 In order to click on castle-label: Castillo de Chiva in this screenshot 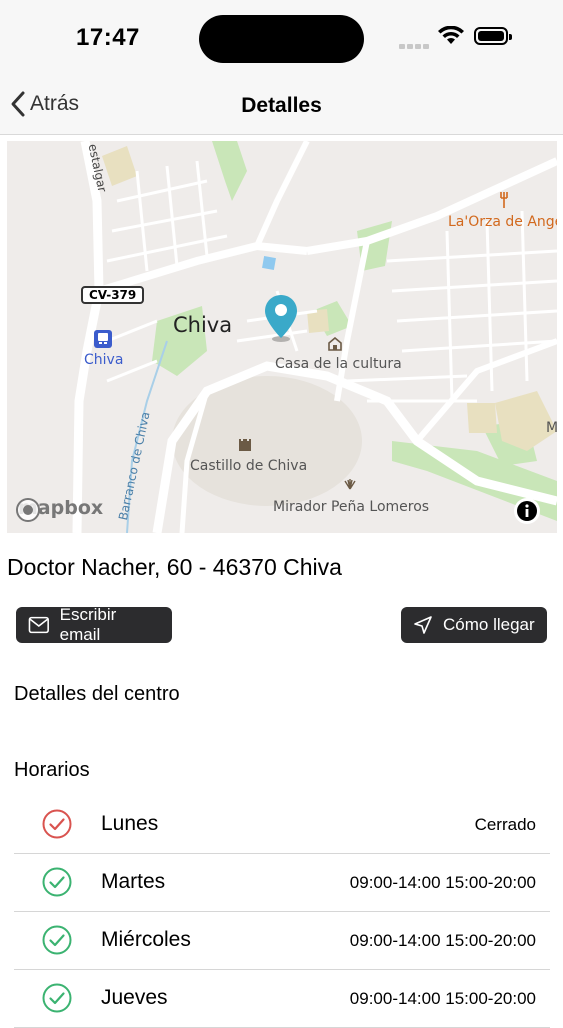, I will do `click(249, 466)`.